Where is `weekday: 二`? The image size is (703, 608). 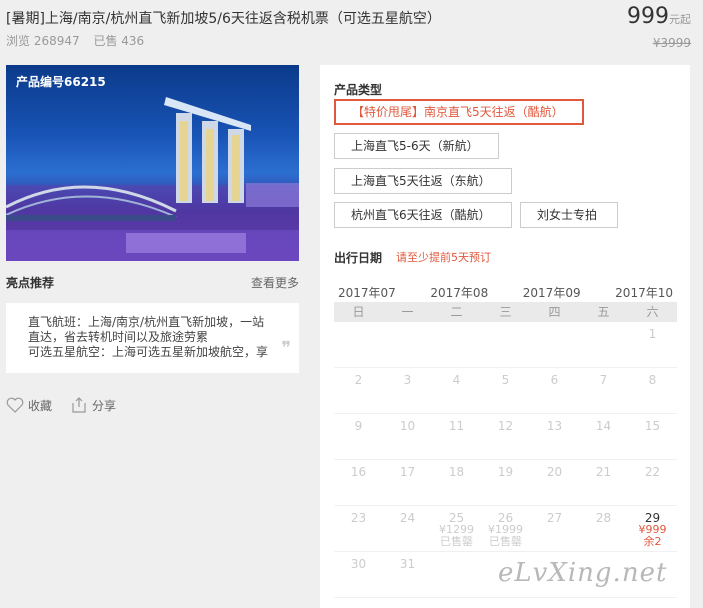 weekday: 二 is located at coordinates (456, 312).